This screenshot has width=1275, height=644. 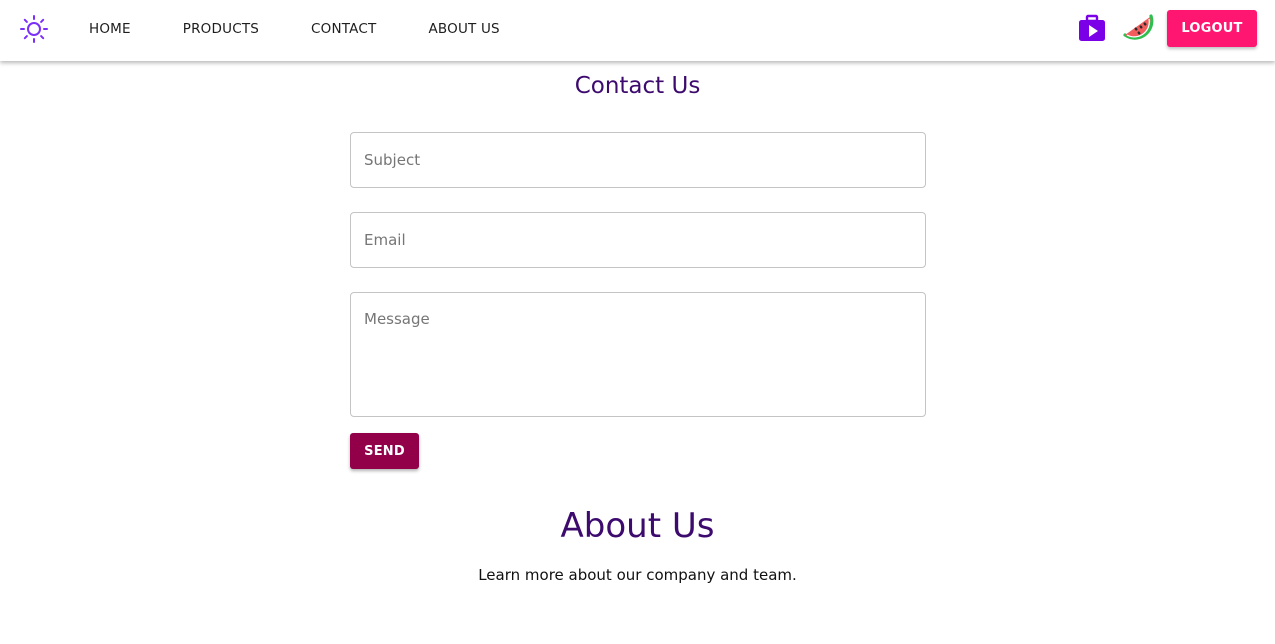 What do you see at coordinates (1092, 28) in the screenshot?
I see `video-play-icon` at bounding box center [1092, 28].